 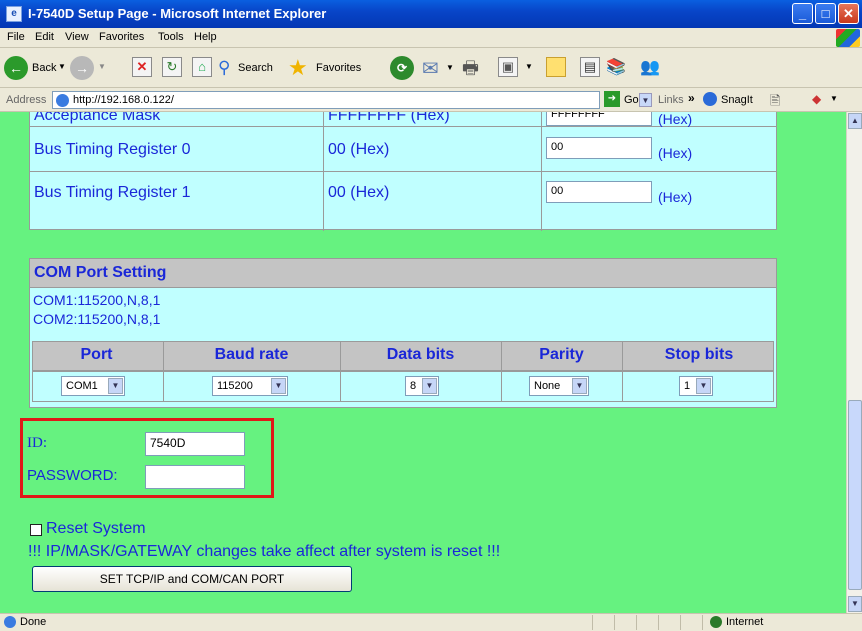 What do you see at coordinates (77, 37) in the screenshot?
I see `menu-view: View` at bounding box center [77, 37].